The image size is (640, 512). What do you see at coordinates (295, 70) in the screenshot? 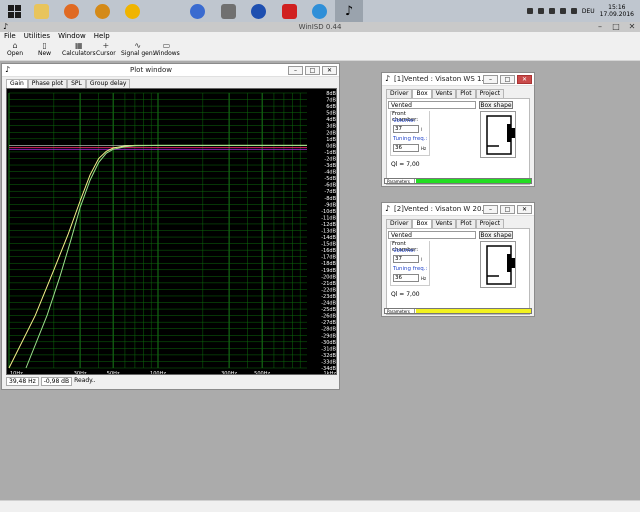
I see `plot-minimize-button: –` at bounding box center [295, 70].